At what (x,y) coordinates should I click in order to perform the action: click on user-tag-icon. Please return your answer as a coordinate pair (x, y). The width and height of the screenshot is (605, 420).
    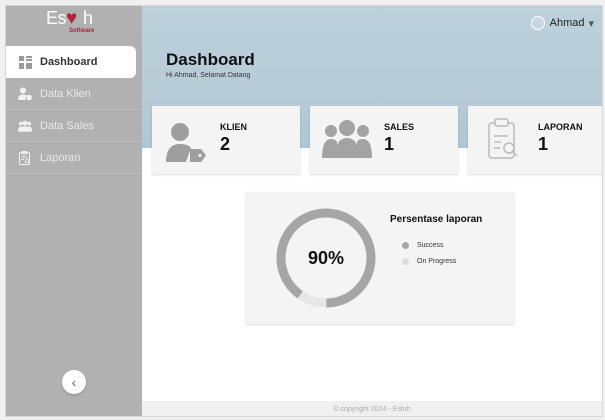
    Looking at the image, I should click on (25, 94).